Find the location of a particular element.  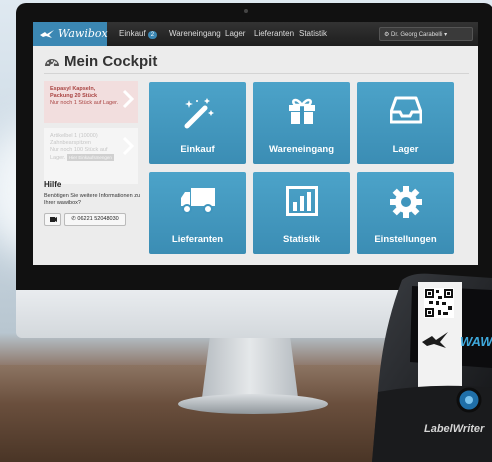

tile-einstellungen: Einstellungen is located at coordinates (405, 213).